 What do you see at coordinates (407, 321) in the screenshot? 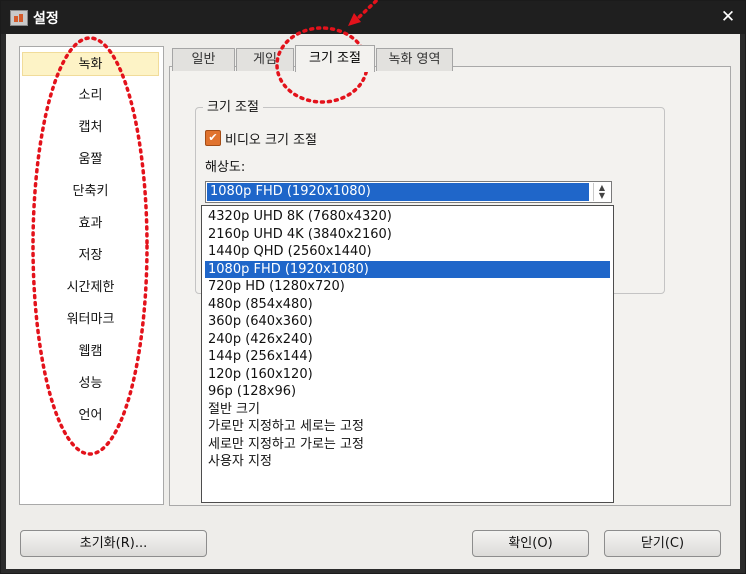
I see `dropdown-option: 360p (640x360)` at bounding box center [407, 321].